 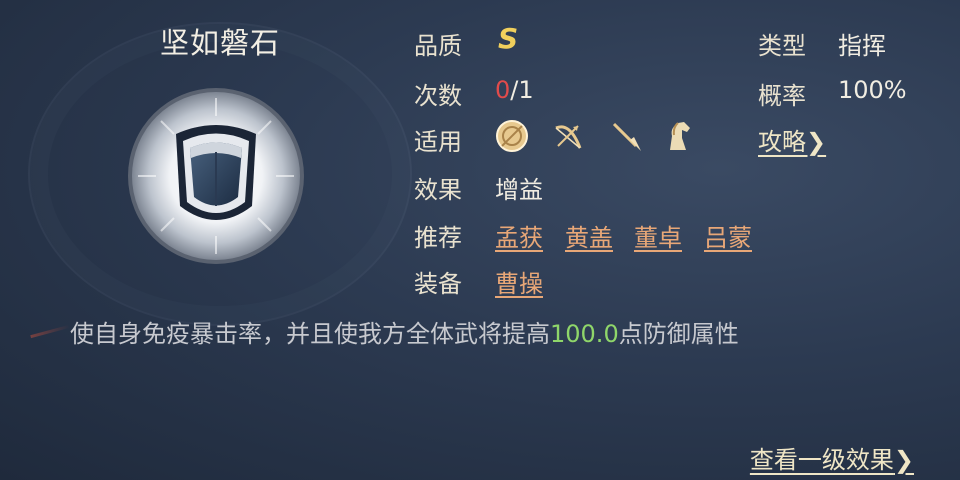 I want to click on count-used: 0, so click(x=503, y=90).